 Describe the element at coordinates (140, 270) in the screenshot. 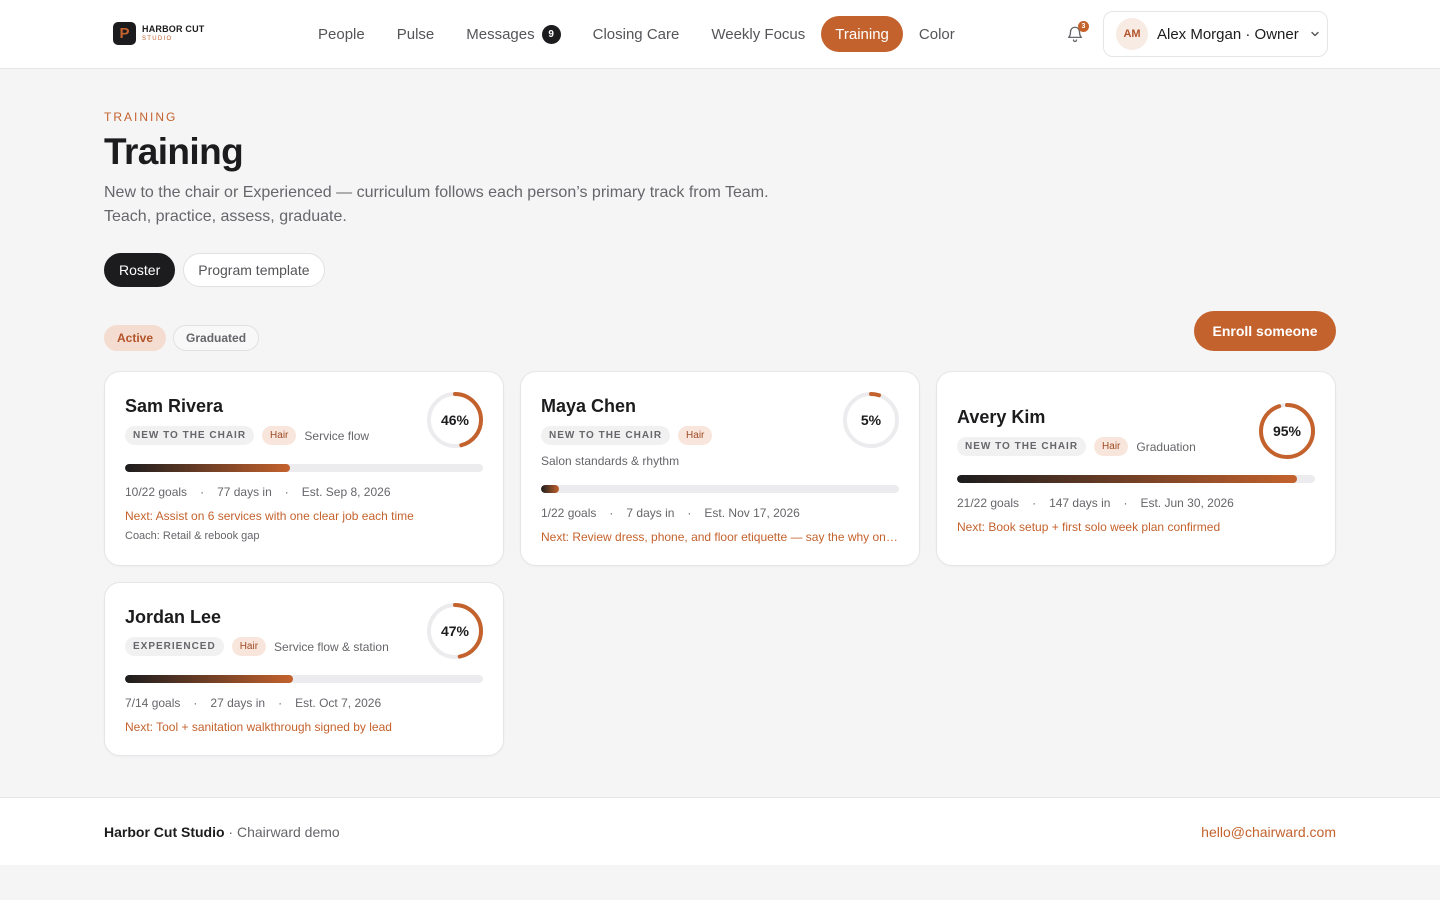

I see `tab-roster: Roster` at that location.